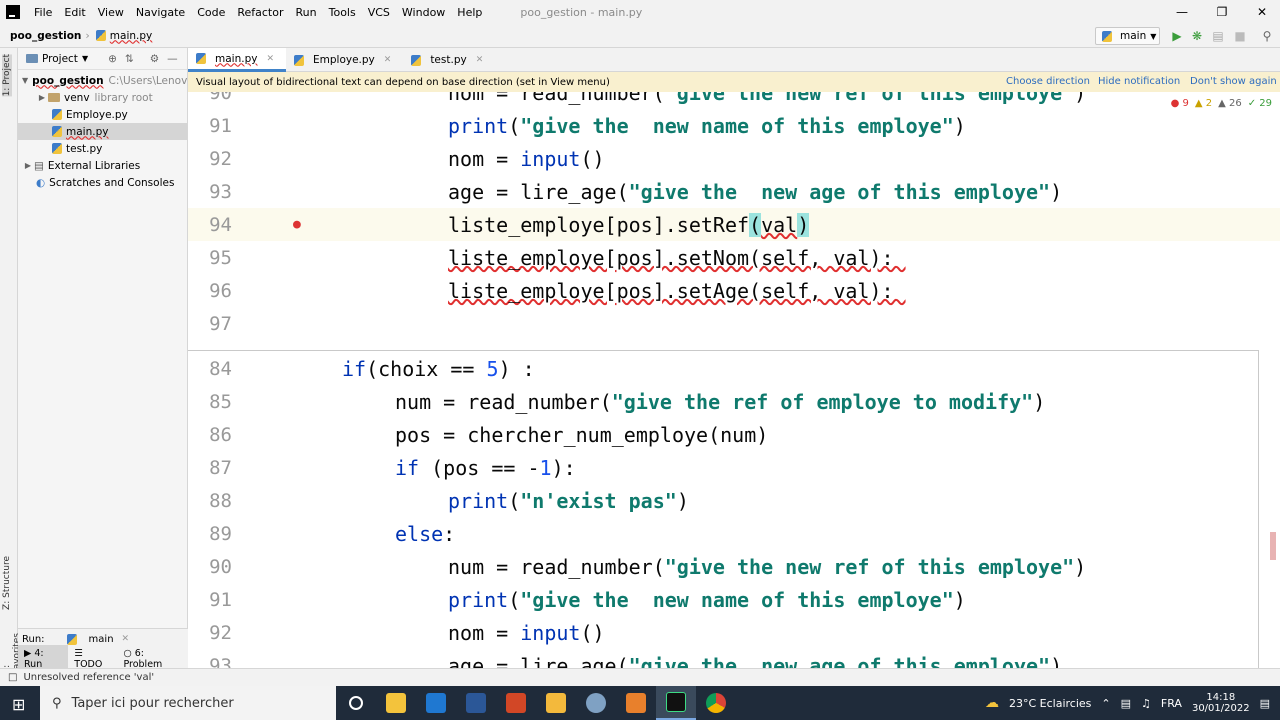 Image resolution: width=1280 pixels, height=720 pixels. Describe the element at coordinates (1126, 703) in the screenshot. I see `network-icon: ▤` at that location.